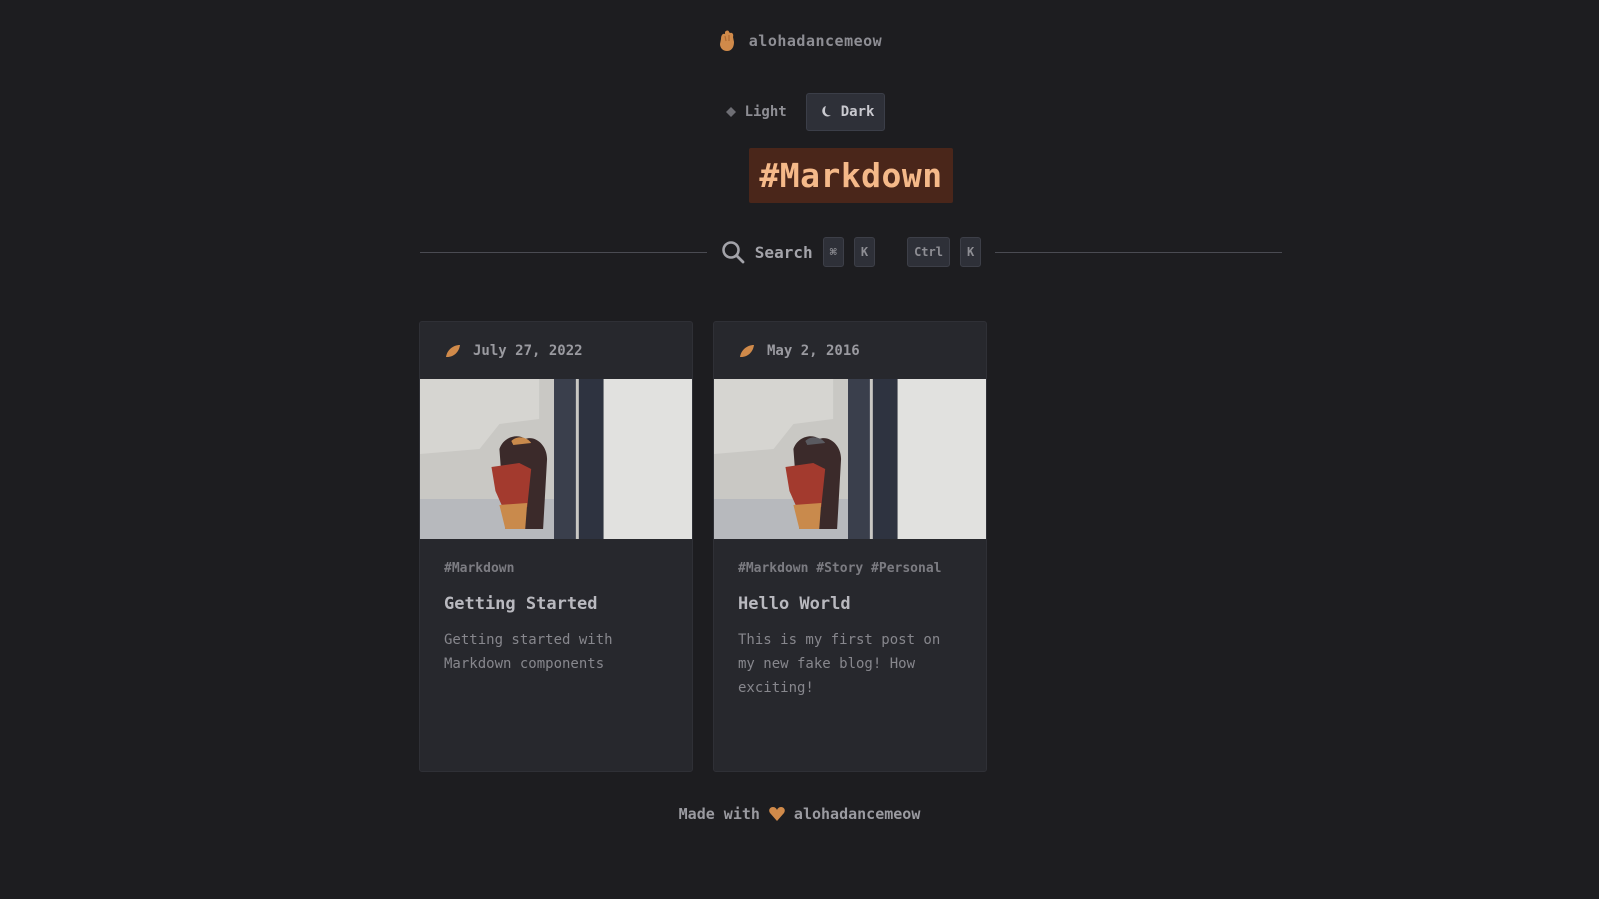 This screenshot has width=1599, height=899. Describe the element at coordinates (719, 814) in the screenshot. I see `footer-prefix: Made with` at that location.